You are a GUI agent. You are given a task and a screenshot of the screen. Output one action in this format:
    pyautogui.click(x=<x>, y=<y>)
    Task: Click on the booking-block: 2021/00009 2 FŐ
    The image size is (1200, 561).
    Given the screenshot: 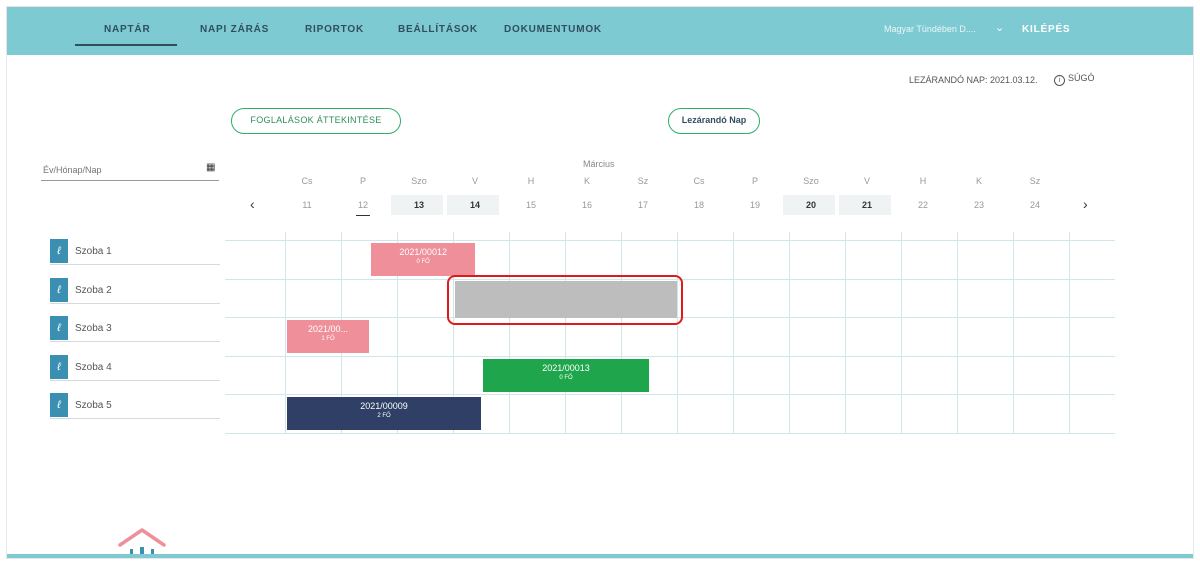 What is the action you would take?
    pyautogui.click(x=384, y=413)
    